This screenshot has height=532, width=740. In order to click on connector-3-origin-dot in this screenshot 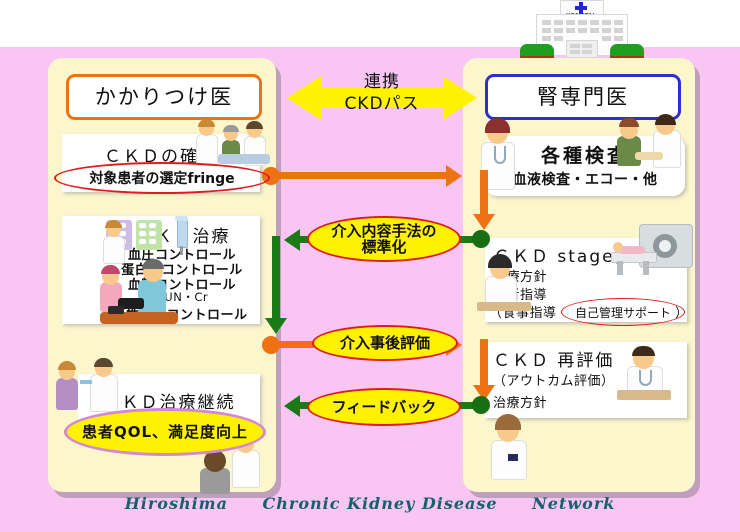, I will do `click(271, 345)`.